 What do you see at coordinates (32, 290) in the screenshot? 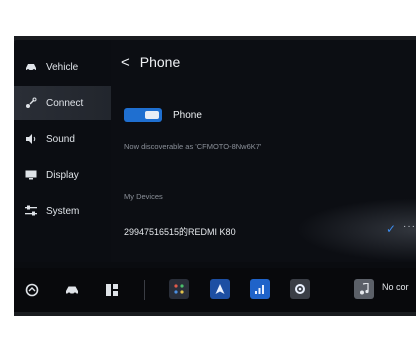
I see `home-icon` at bounding box center [32, 290].